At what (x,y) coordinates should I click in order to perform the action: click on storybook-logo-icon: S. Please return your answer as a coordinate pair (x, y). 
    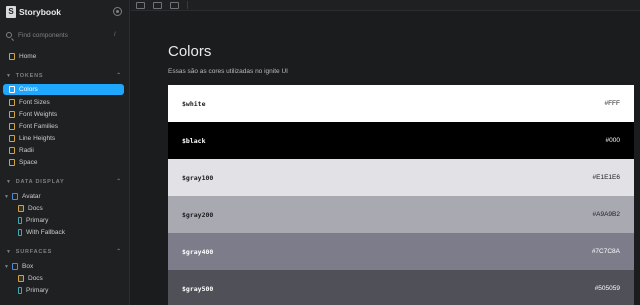
    Looking at the image, I should click on (11, 12).